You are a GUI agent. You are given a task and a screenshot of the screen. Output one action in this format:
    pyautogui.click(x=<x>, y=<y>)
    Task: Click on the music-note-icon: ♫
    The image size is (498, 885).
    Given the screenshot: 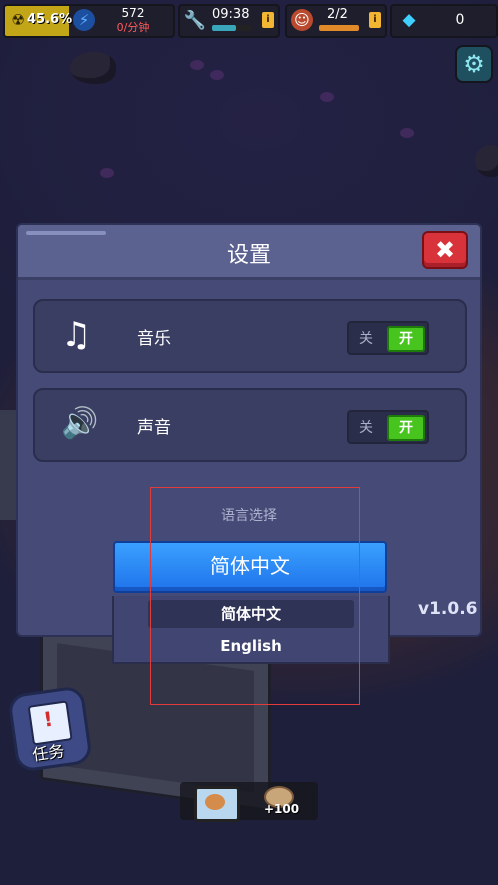 What is the action you would take?
    pyautogui.click(x=76, y=335)
    